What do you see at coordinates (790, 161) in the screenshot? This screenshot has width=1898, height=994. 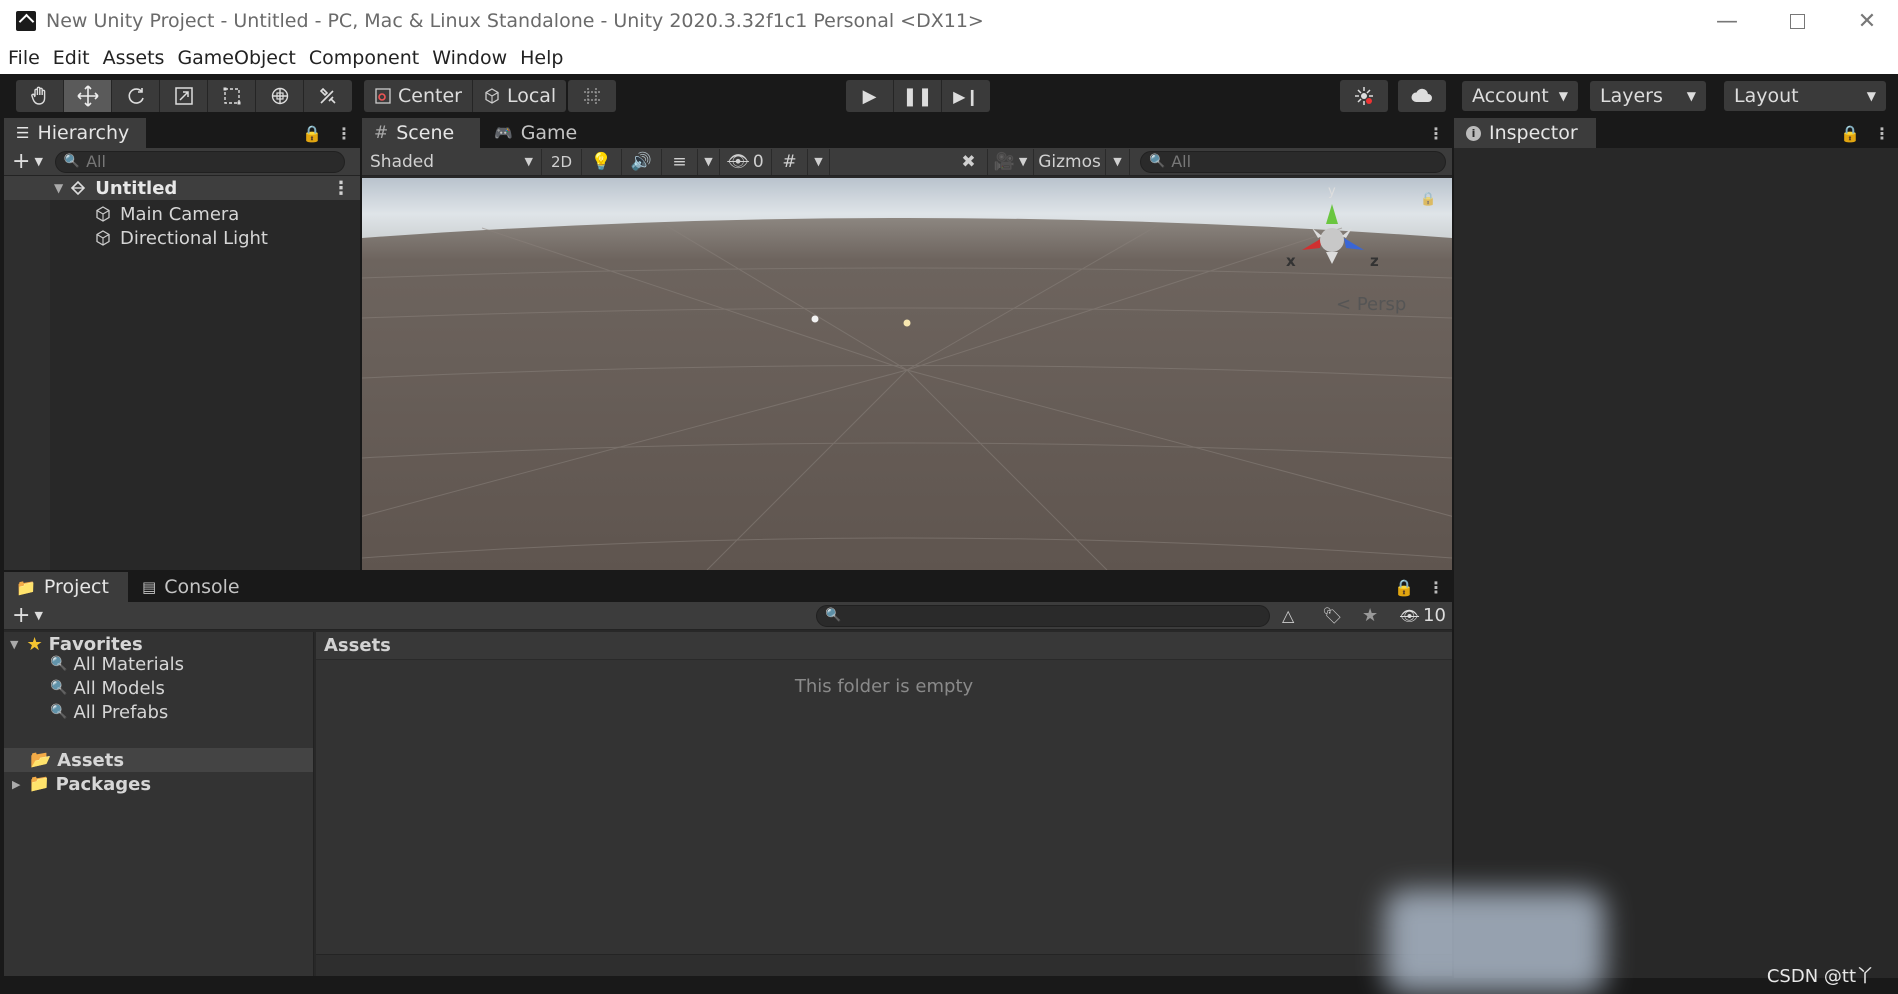 I see `grid-toggle: #` at bounding box center [790, 161].